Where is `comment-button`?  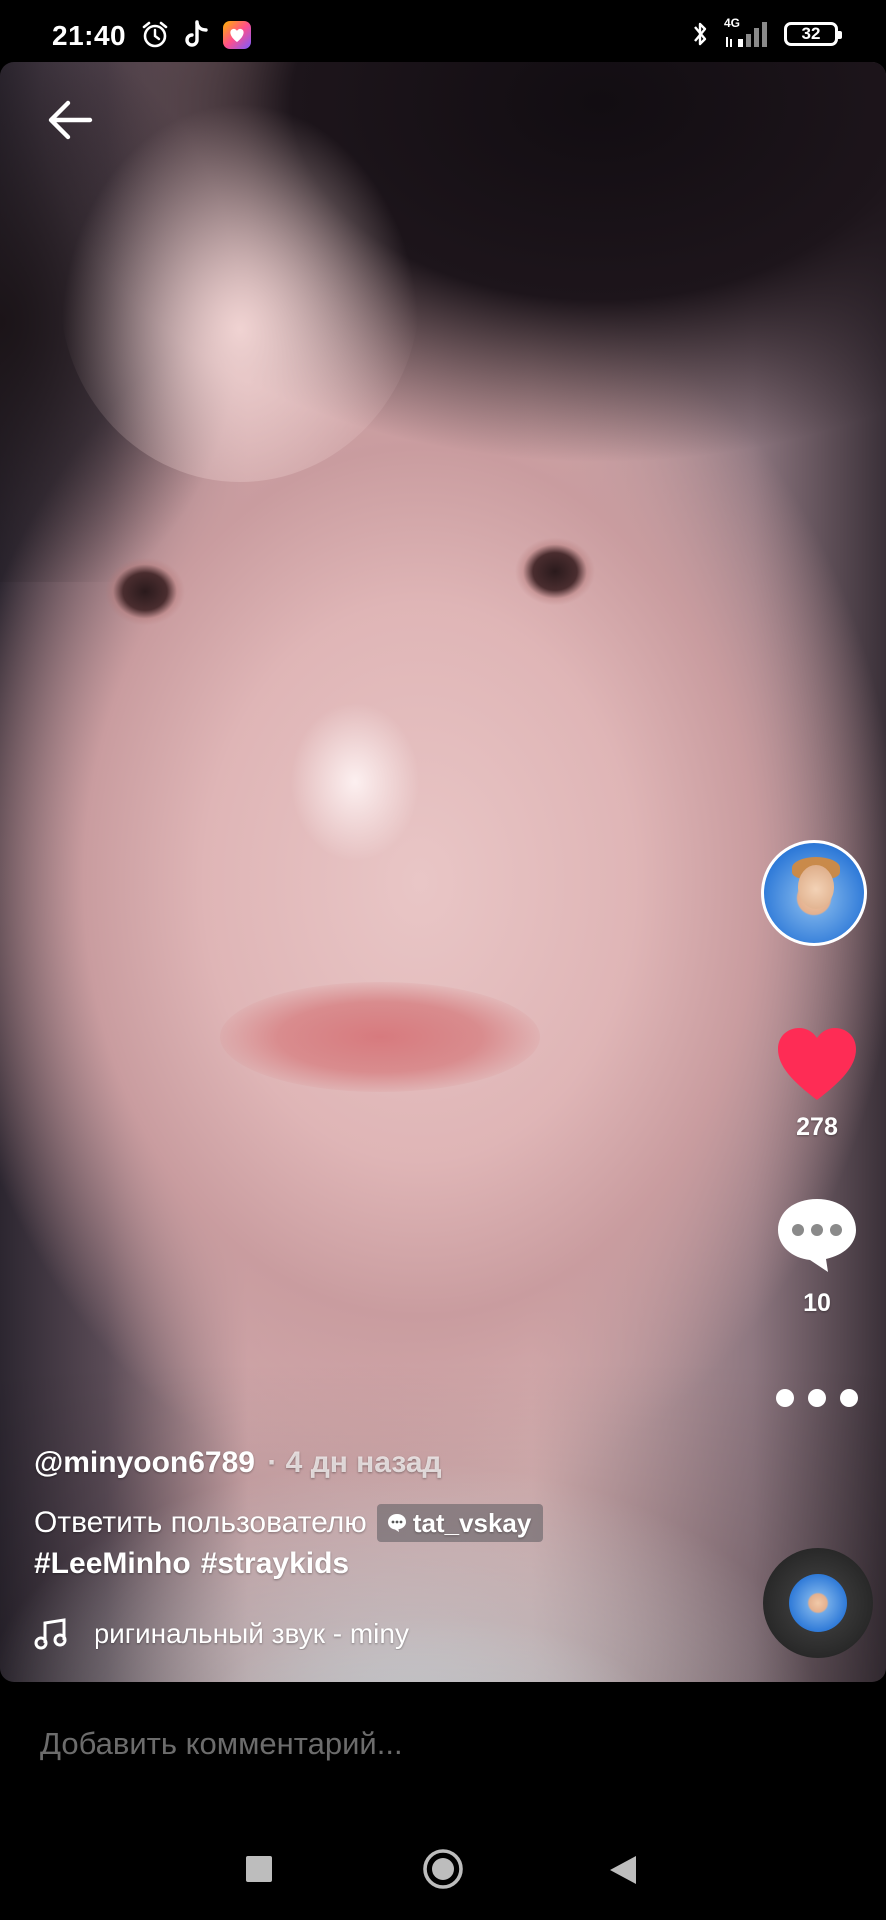
comment-button is located at coordinates (817, 1235).